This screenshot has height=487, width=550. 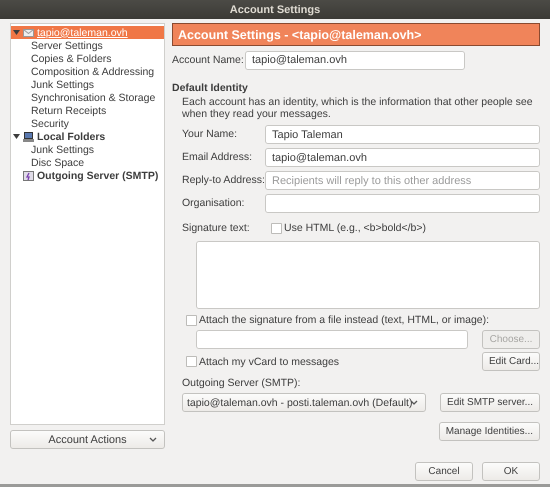 What do you see at coordinates (214, 203) in the screenshot?
I see `field-label: Organisation:` at bounding box center [214, 203].